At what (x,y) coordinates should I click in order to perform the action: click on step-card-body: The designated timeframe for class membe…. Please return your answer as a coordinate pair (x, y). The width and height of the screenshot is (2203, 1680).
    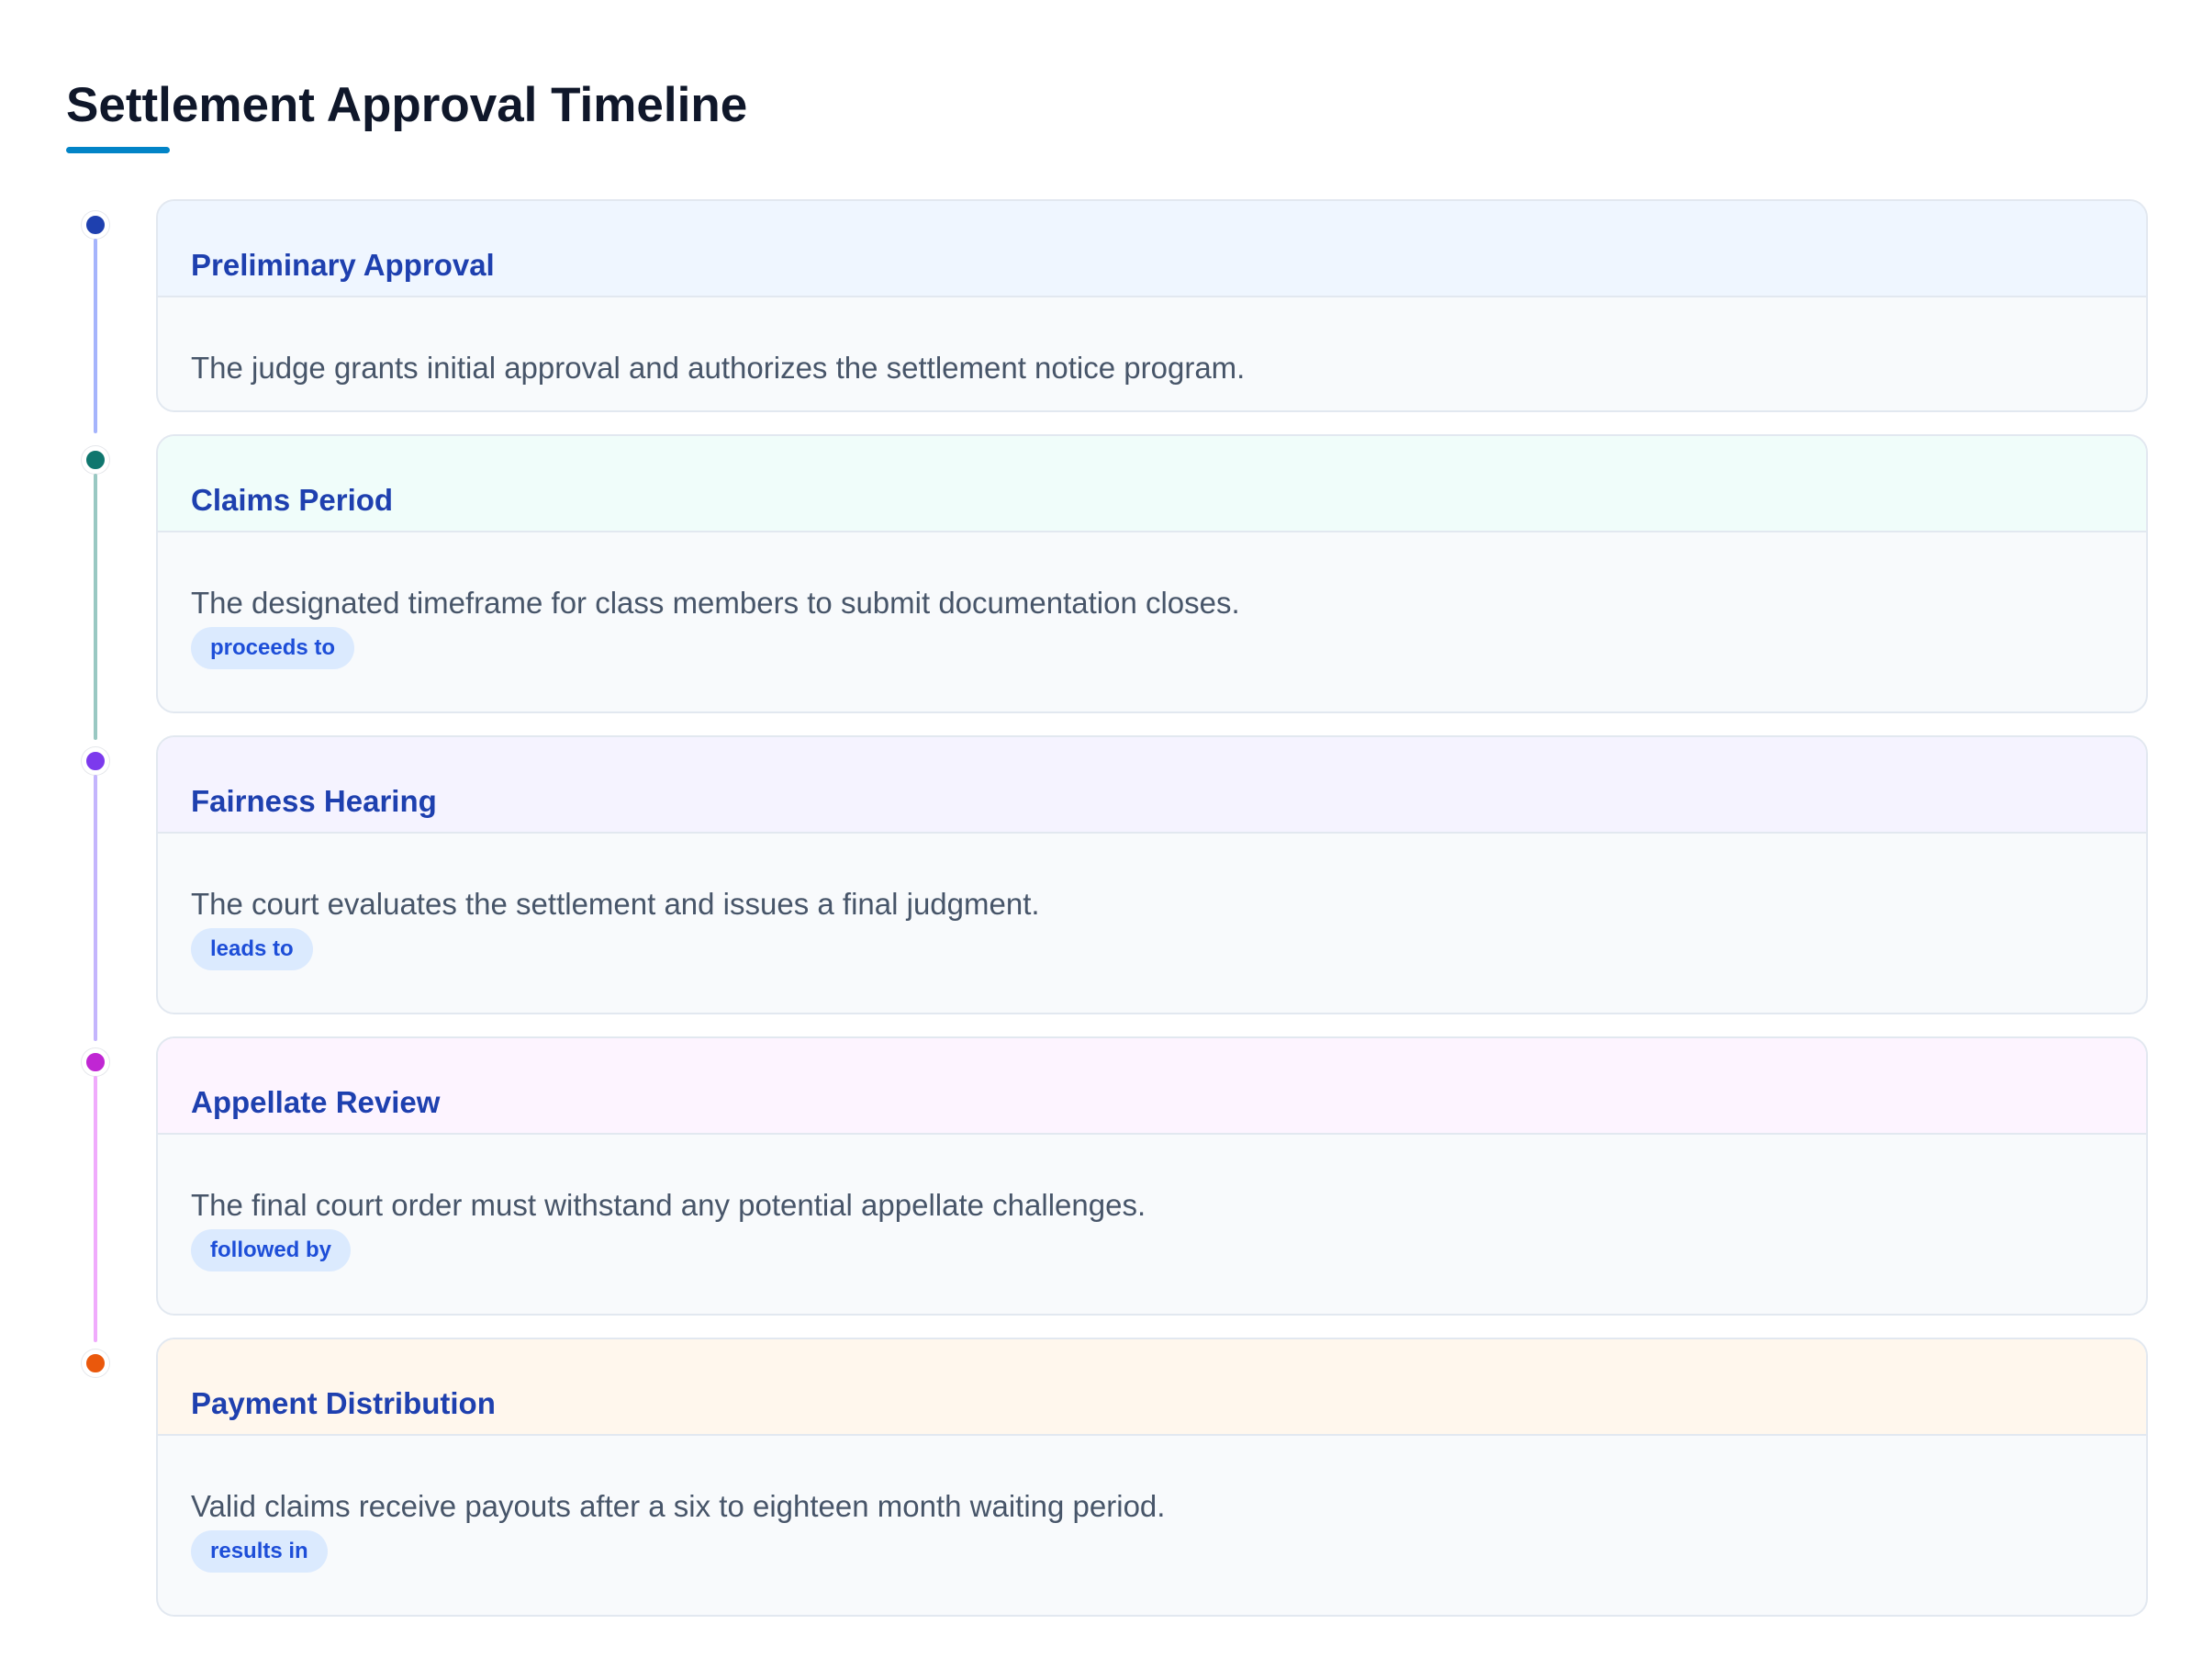
    Looking at the image, I should click on (1152, 600).